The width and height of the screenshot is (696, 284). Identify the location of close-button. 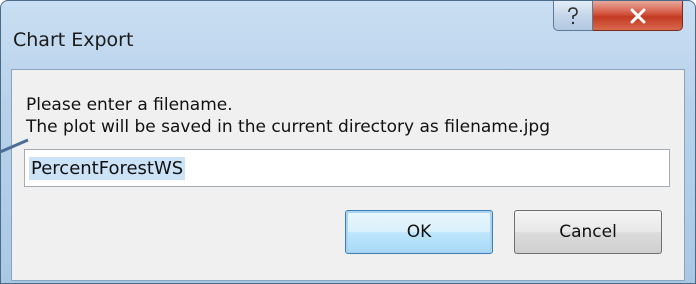
(638, 16).